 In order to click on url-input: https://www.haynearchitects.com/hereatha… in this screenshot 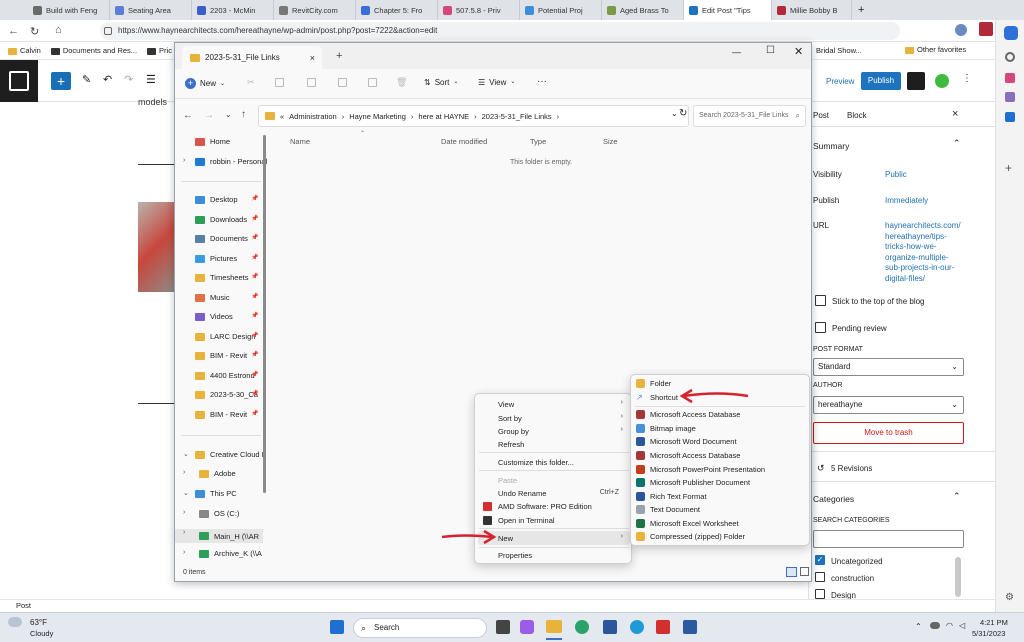, I will do `click(500, 31)`.